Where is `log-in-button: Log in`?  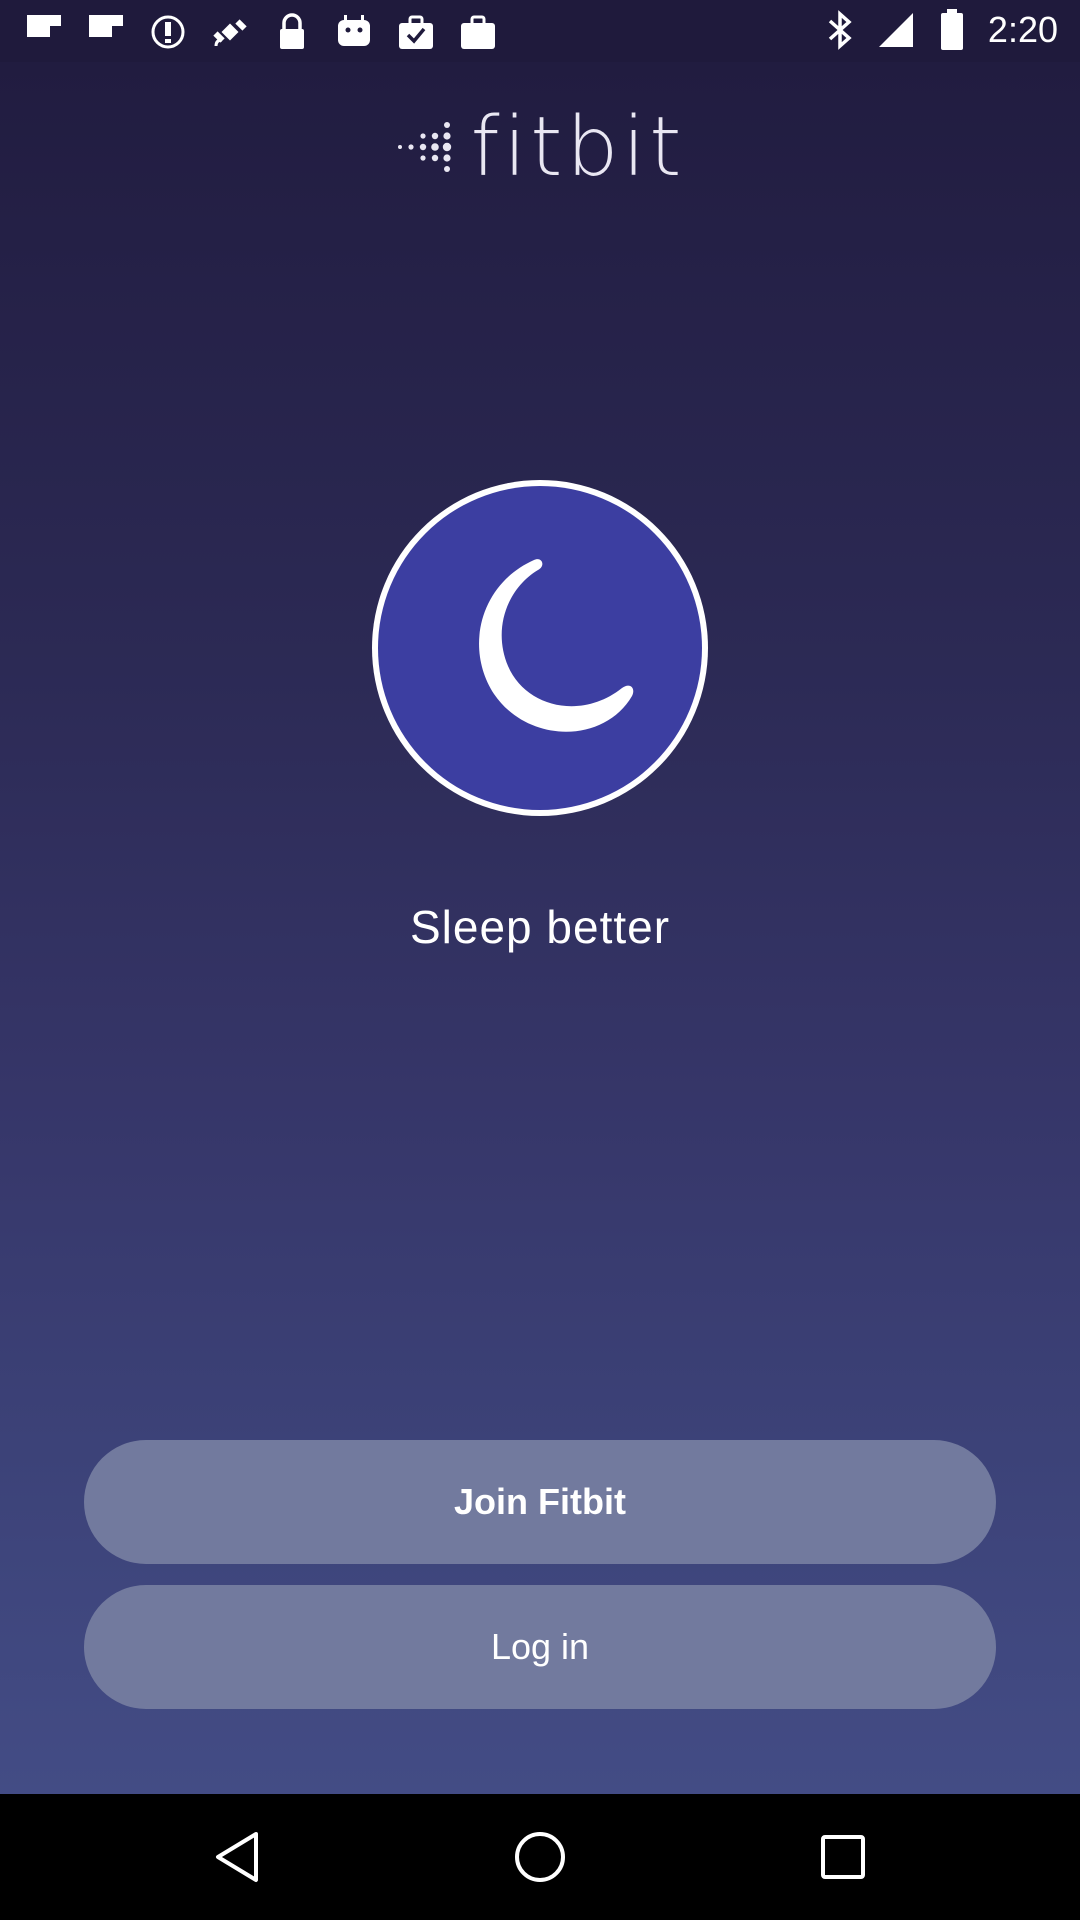
log-in-button: Log in is located at coordinates (540, 1647).